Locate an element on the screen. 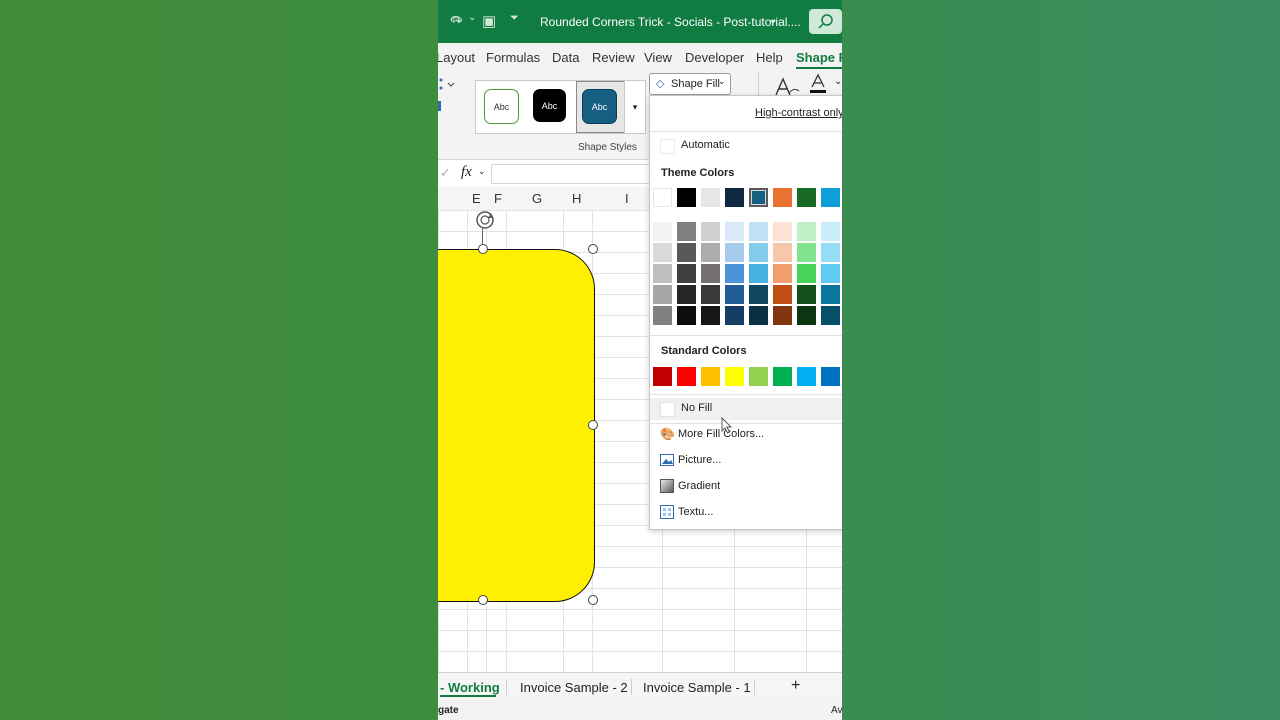  high-contrast-toggle: High-contrast only is located at coordinates (746, 114).